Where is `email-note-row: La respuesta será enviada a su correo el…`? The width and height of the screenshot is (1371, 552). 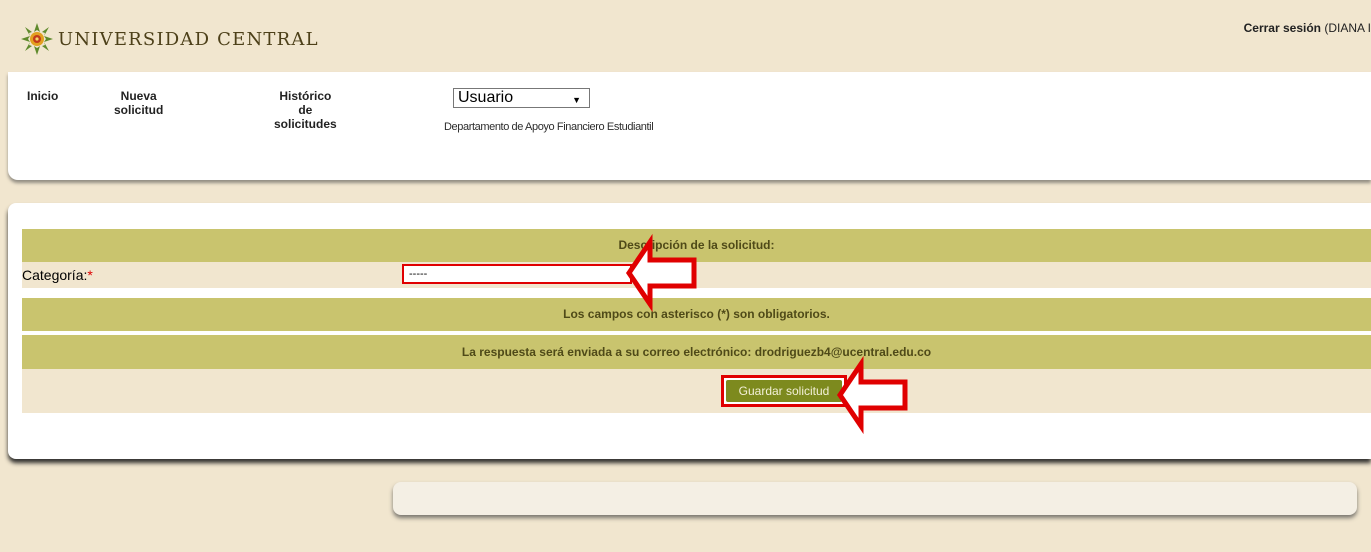
email-note-row: La respuesta será enviada a su correo el… is located at coordinates (696, 352).